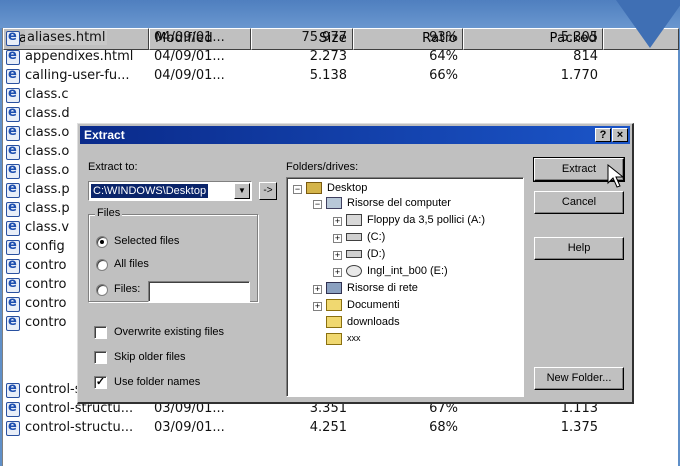  What do you see at coordinates (150, 191) in the screenshot?
I see `extract-to-value: C:\WINDOWS\Desktop` at bounding box center [150, 191].